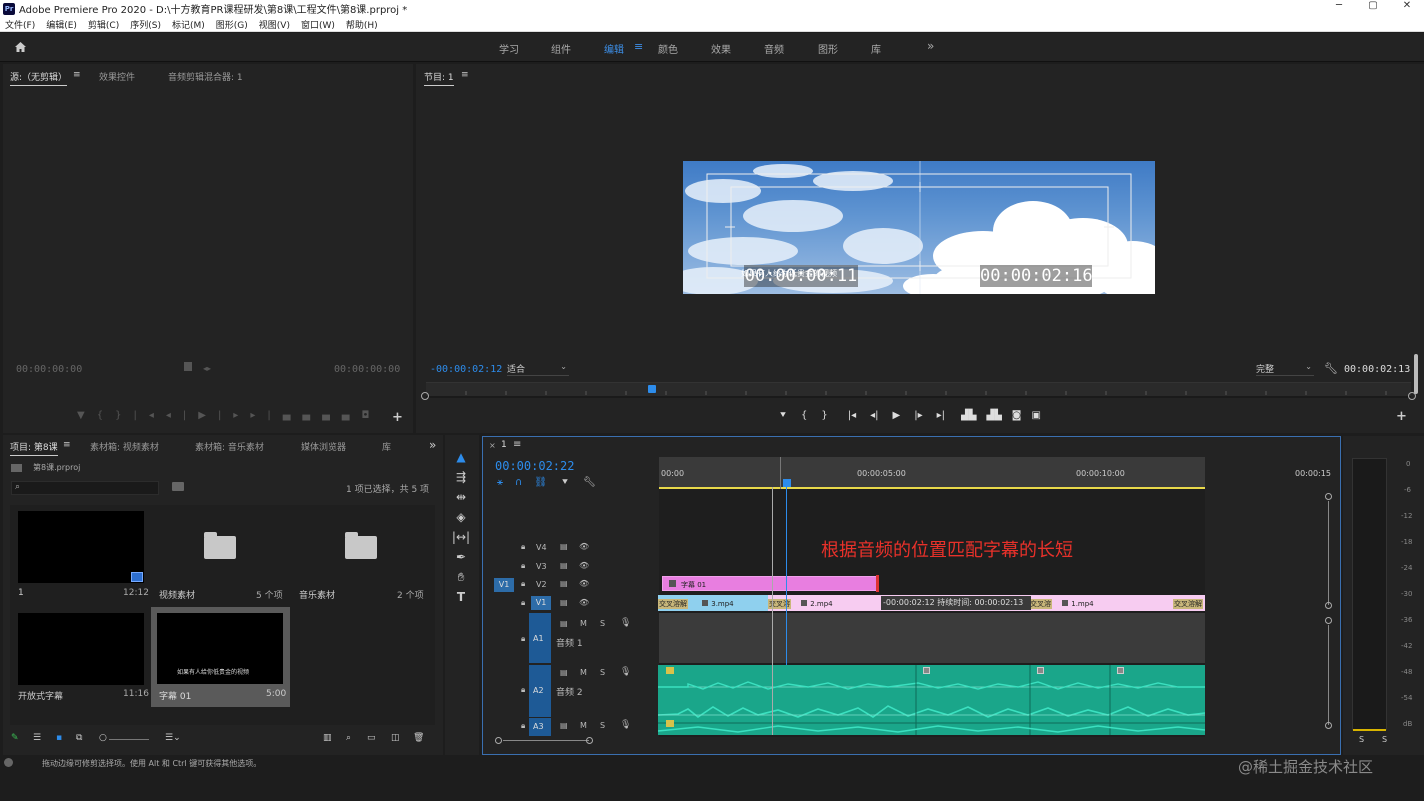  What do you see at coordinates (930, 46) in the screenshot?
I see `workspace-overflow-button: »` at bounding box center [930, 46].